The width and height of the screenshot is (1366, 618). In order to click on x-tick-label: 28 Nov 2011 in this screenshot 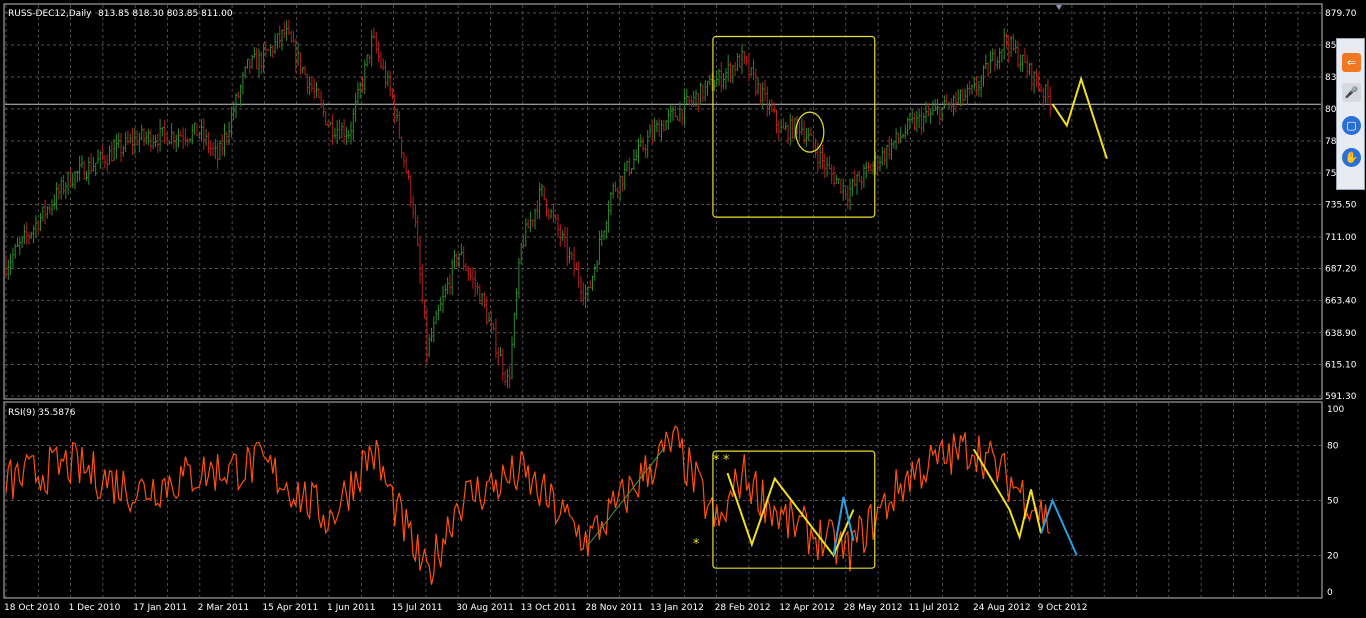, I will do `click(614, 608)`.